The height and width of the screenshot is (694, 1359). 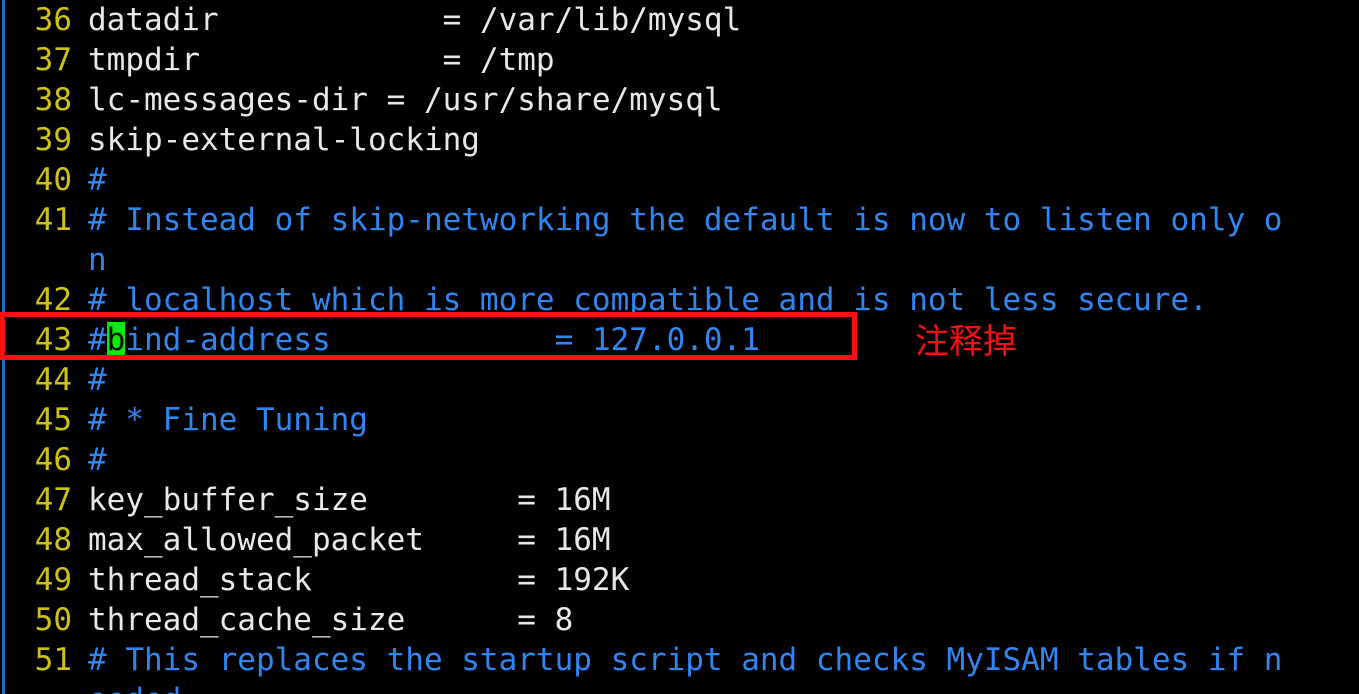 I want to click on code-line-text: n, so click(x=89, y=260).